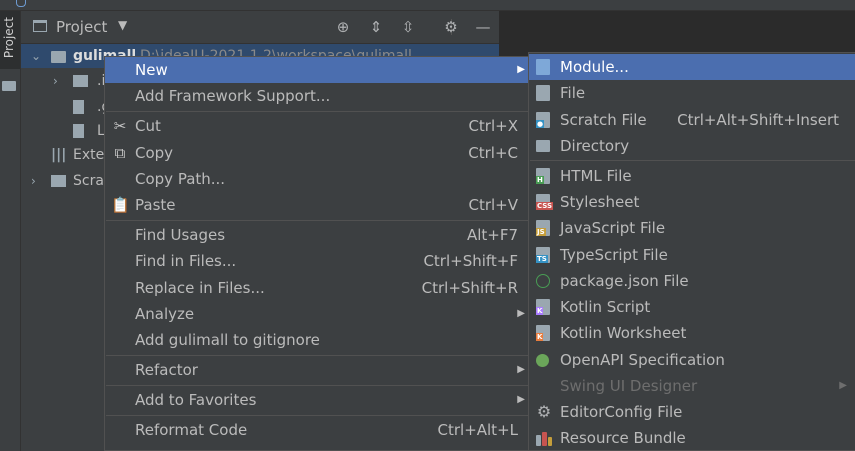  Describe the element at coordinates (343, 27) in the screenshot. I see `locate-target-icon: ⊕` at that location.